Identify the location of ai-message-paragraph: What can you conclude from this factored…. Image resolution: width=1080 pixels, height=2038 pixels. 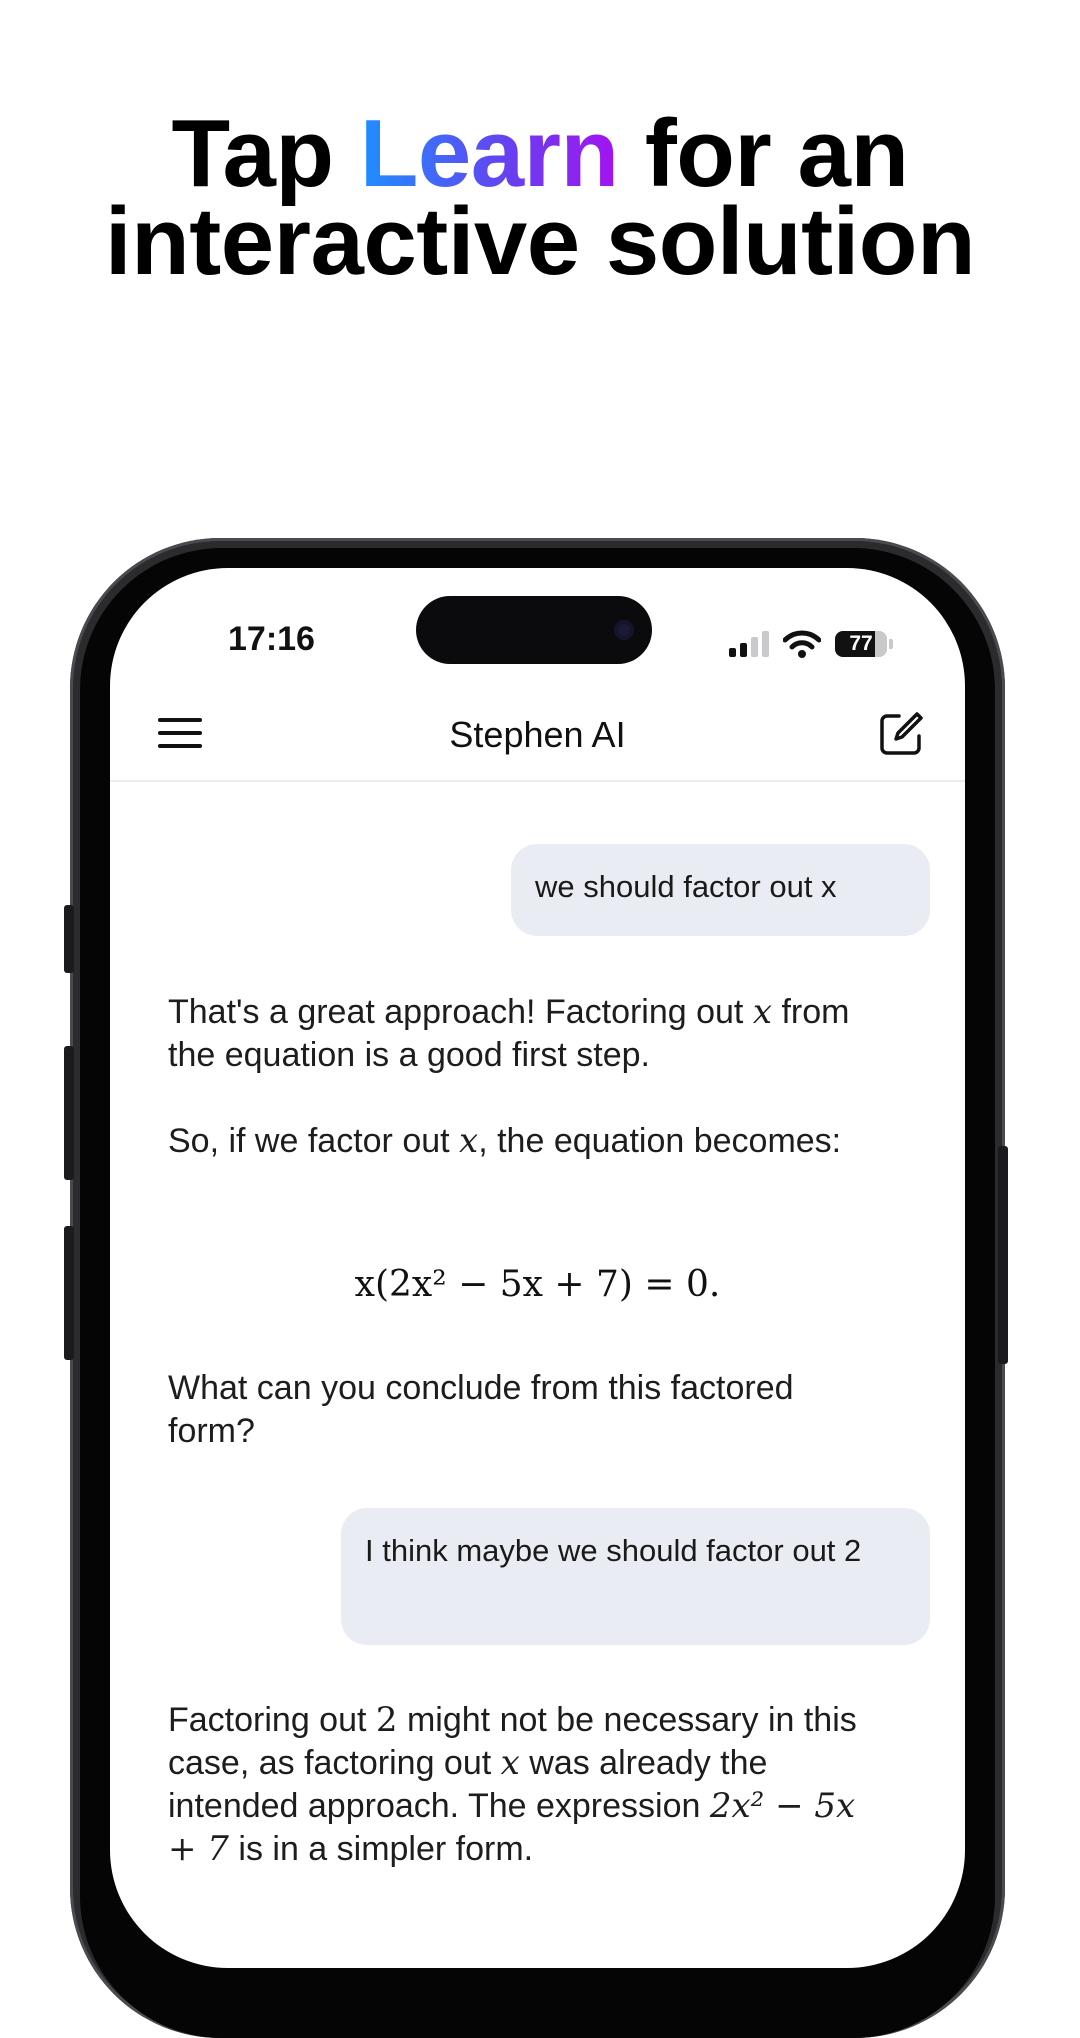
(481, 1409).